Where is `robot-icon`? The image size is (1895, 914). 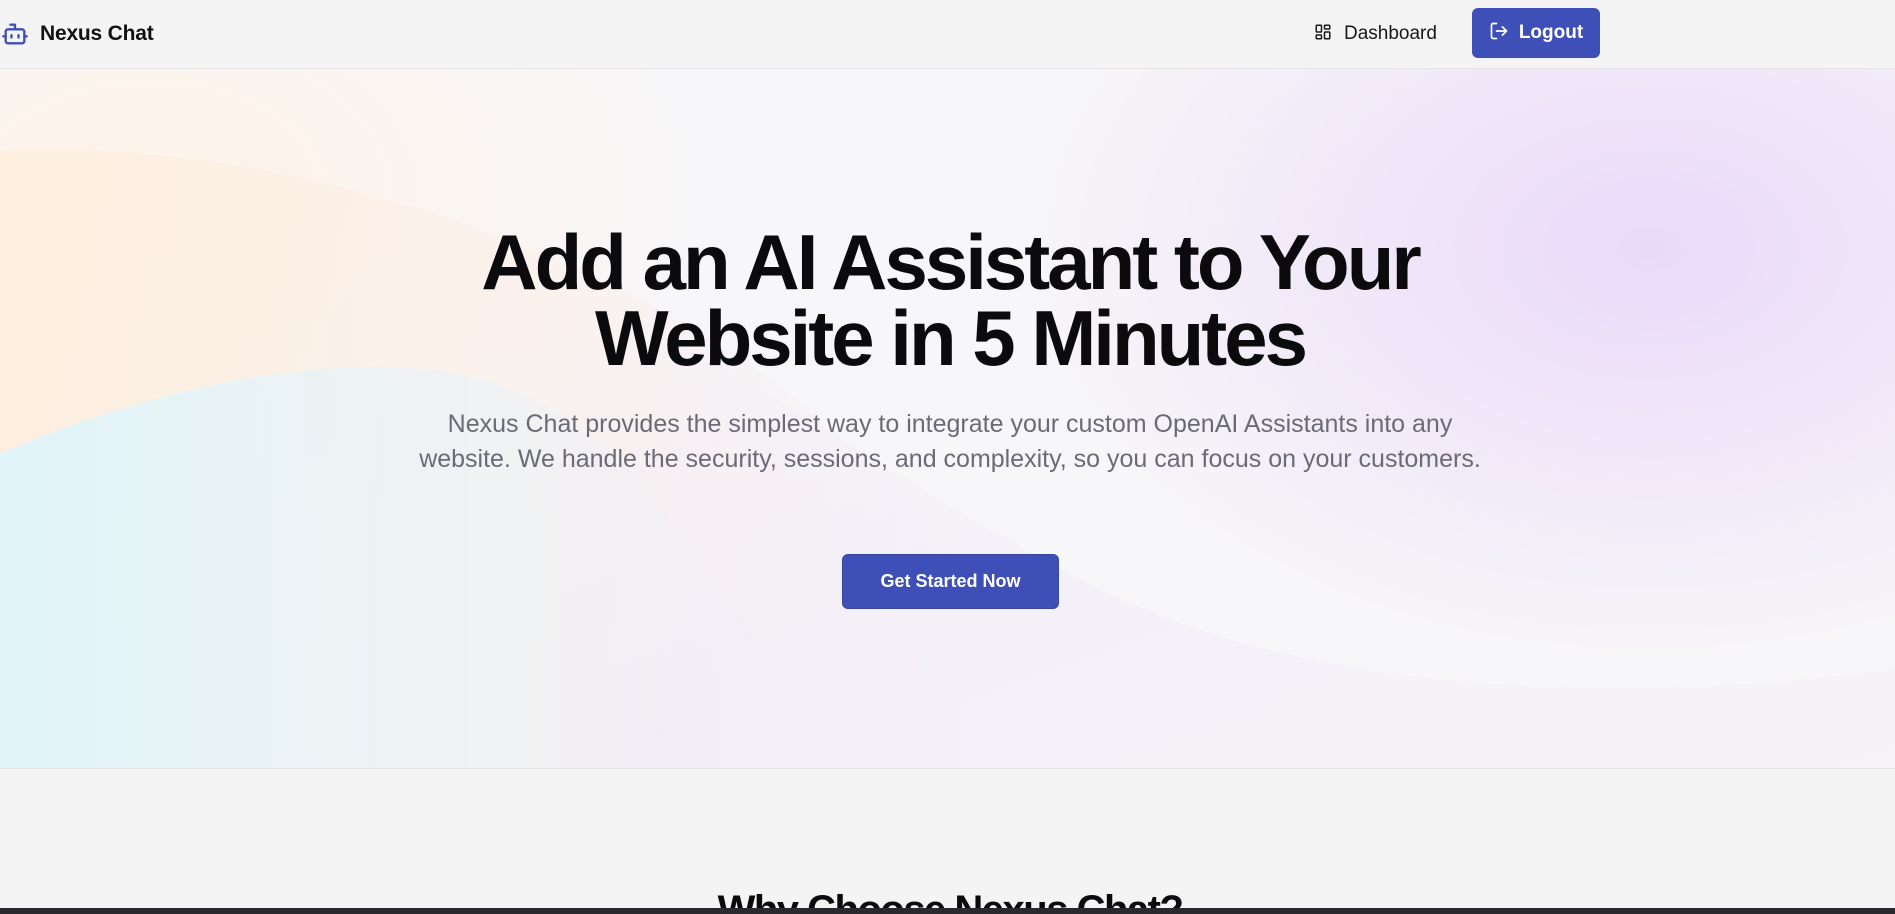
robot-icon is located at coordinates (15, 34).